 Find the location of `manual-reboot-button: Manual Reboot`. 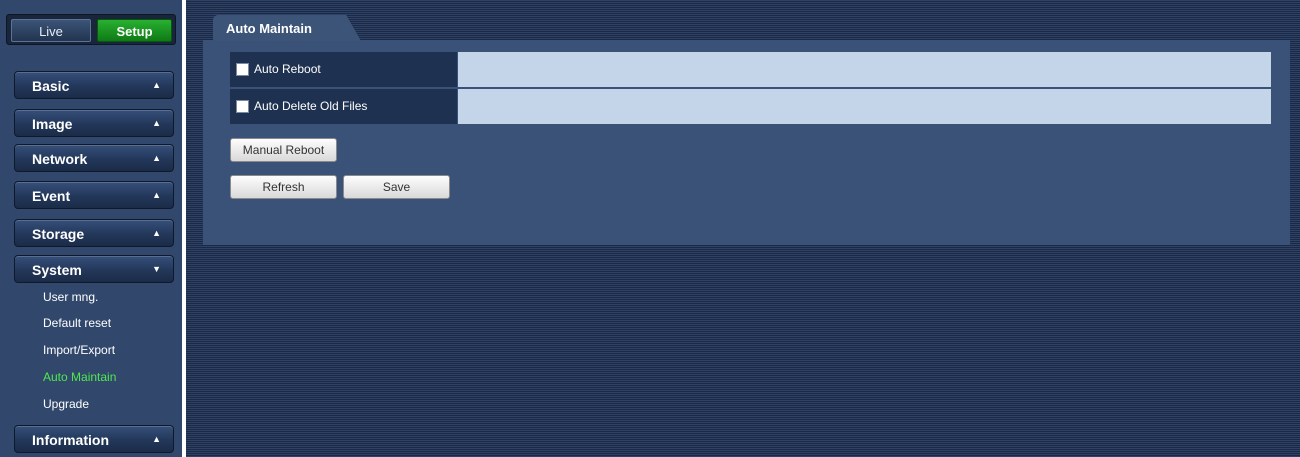

manual-reboot-button: Manual Reboot is located at coordinates (283, 150).